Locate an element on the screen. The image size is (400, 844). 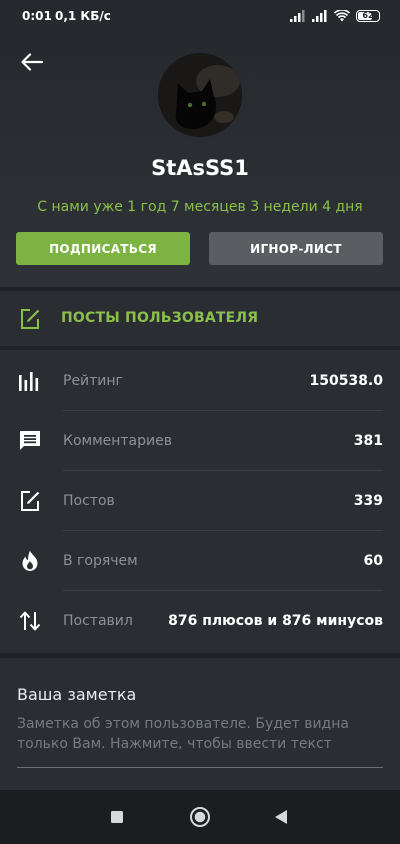
stat-value: 60 is located at coordinates (373, 561).